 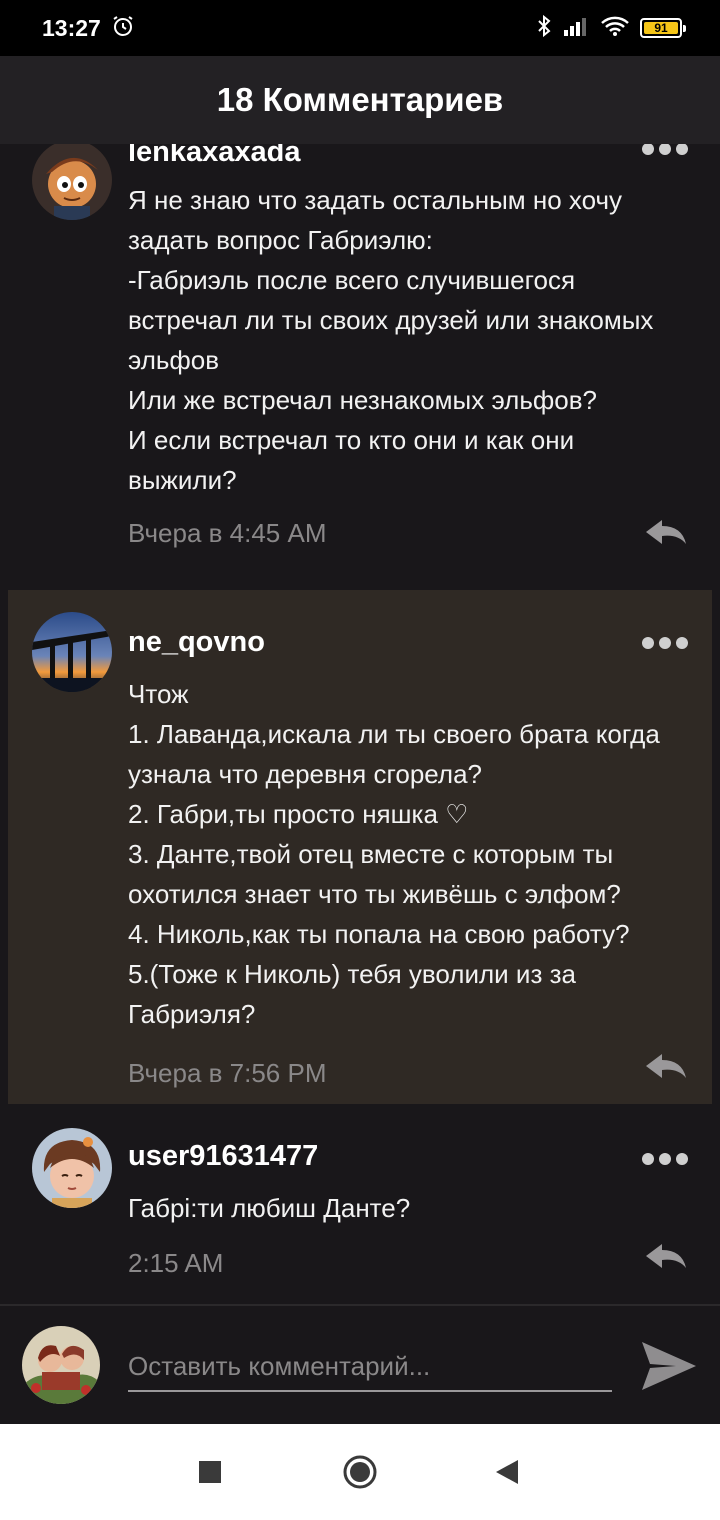 What do you see at coordinates (227, 1073) in the screenshot?
I see `comment-time: Вчера в 7:56 PM` at bounding box center [227, 1073].